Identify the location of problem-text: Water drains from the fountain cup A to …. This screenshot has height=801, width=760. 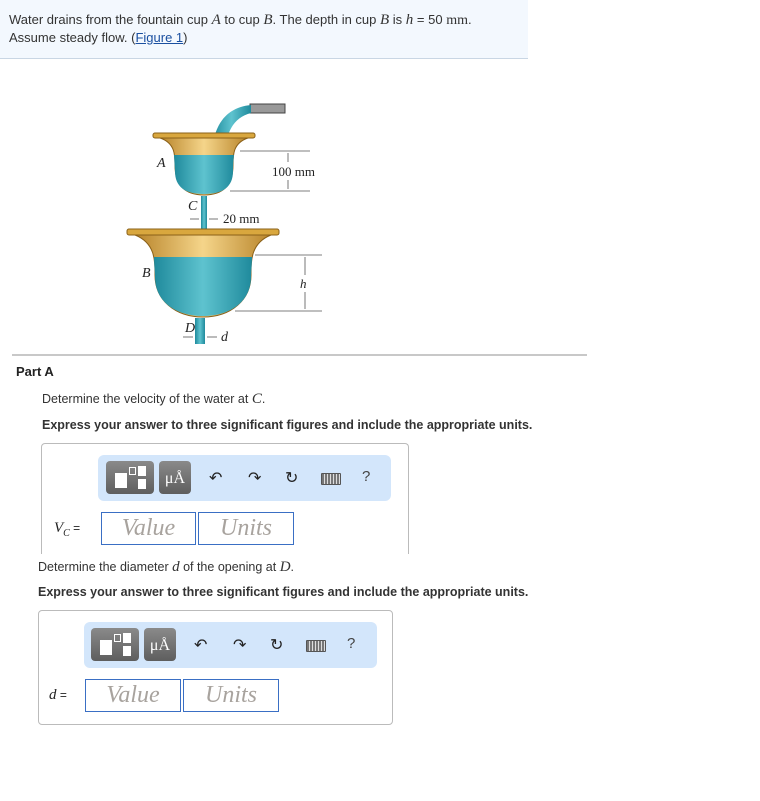
(240, 28).